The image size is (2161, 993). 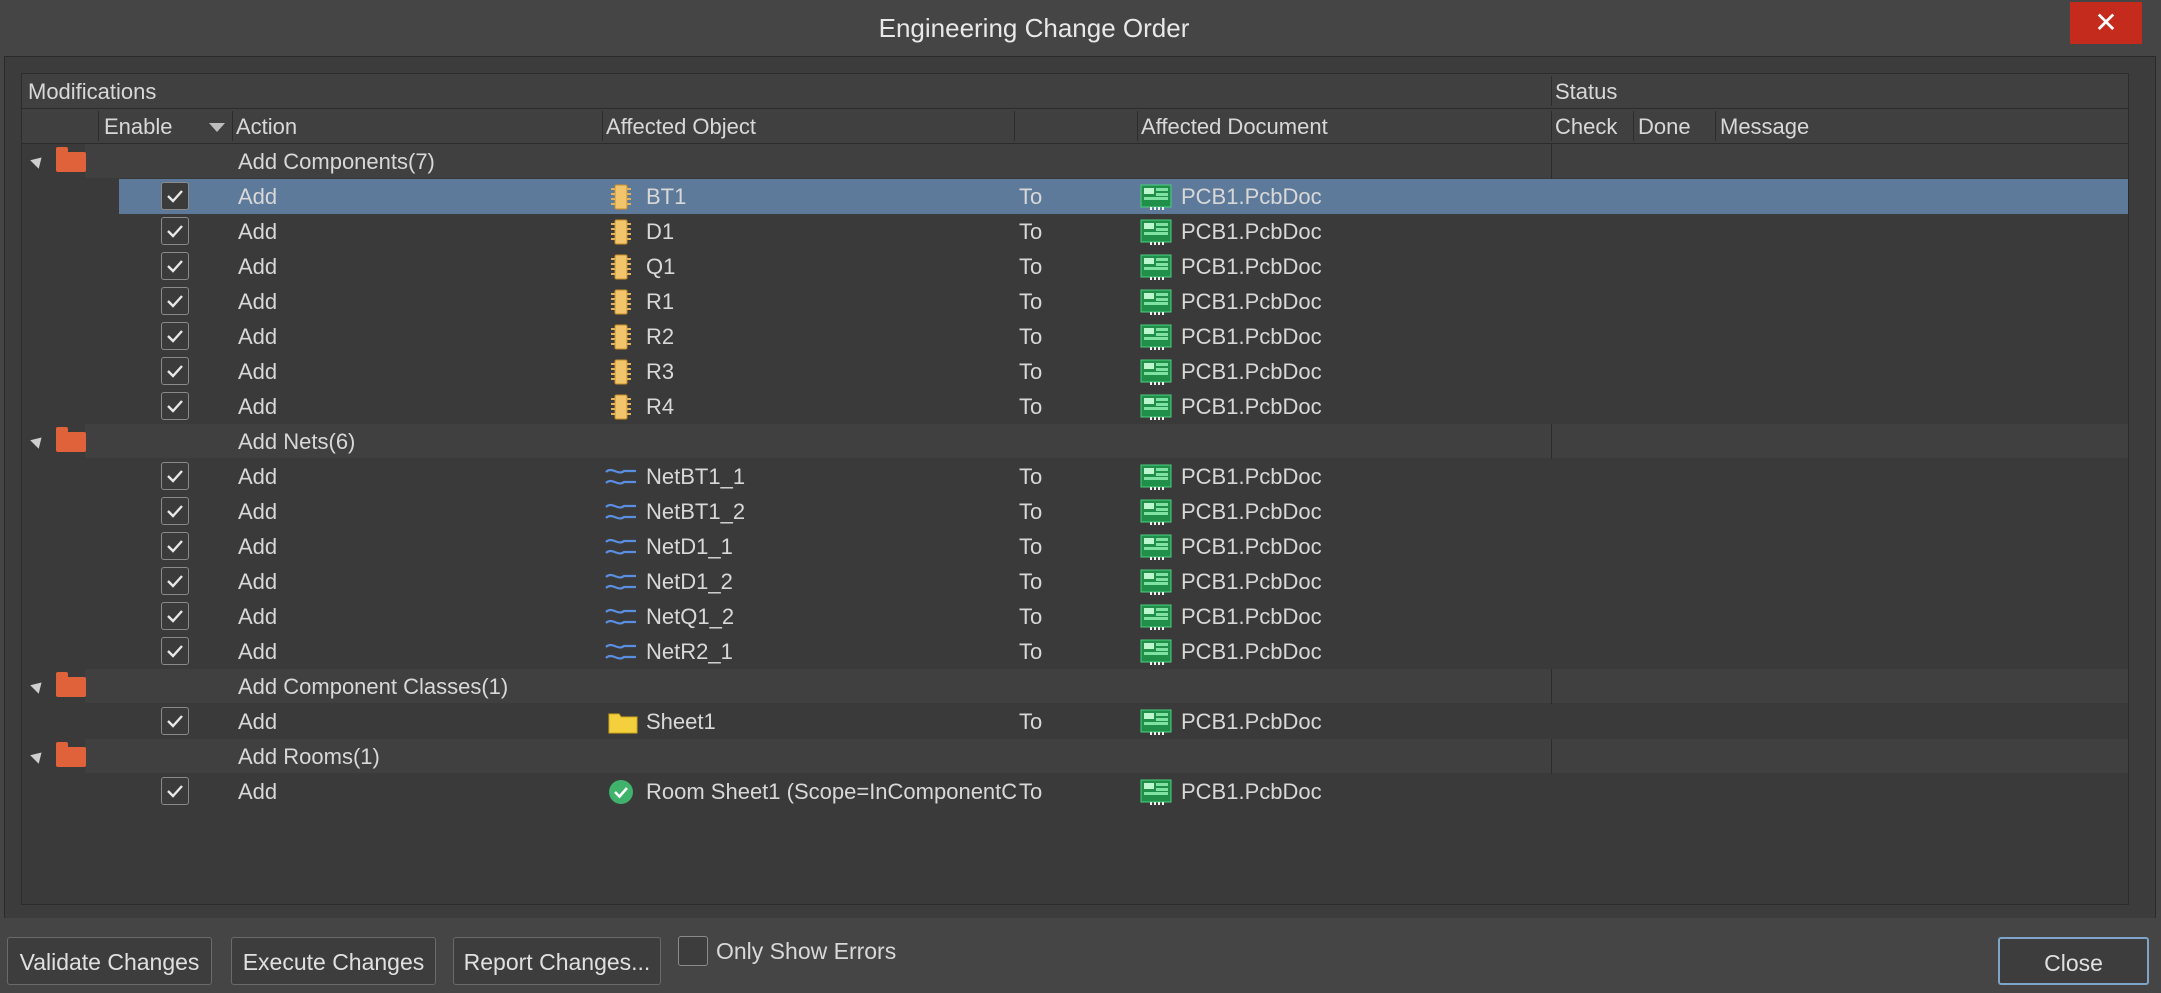 I want to click on sort-down-icon, so click(x=217, y=127).